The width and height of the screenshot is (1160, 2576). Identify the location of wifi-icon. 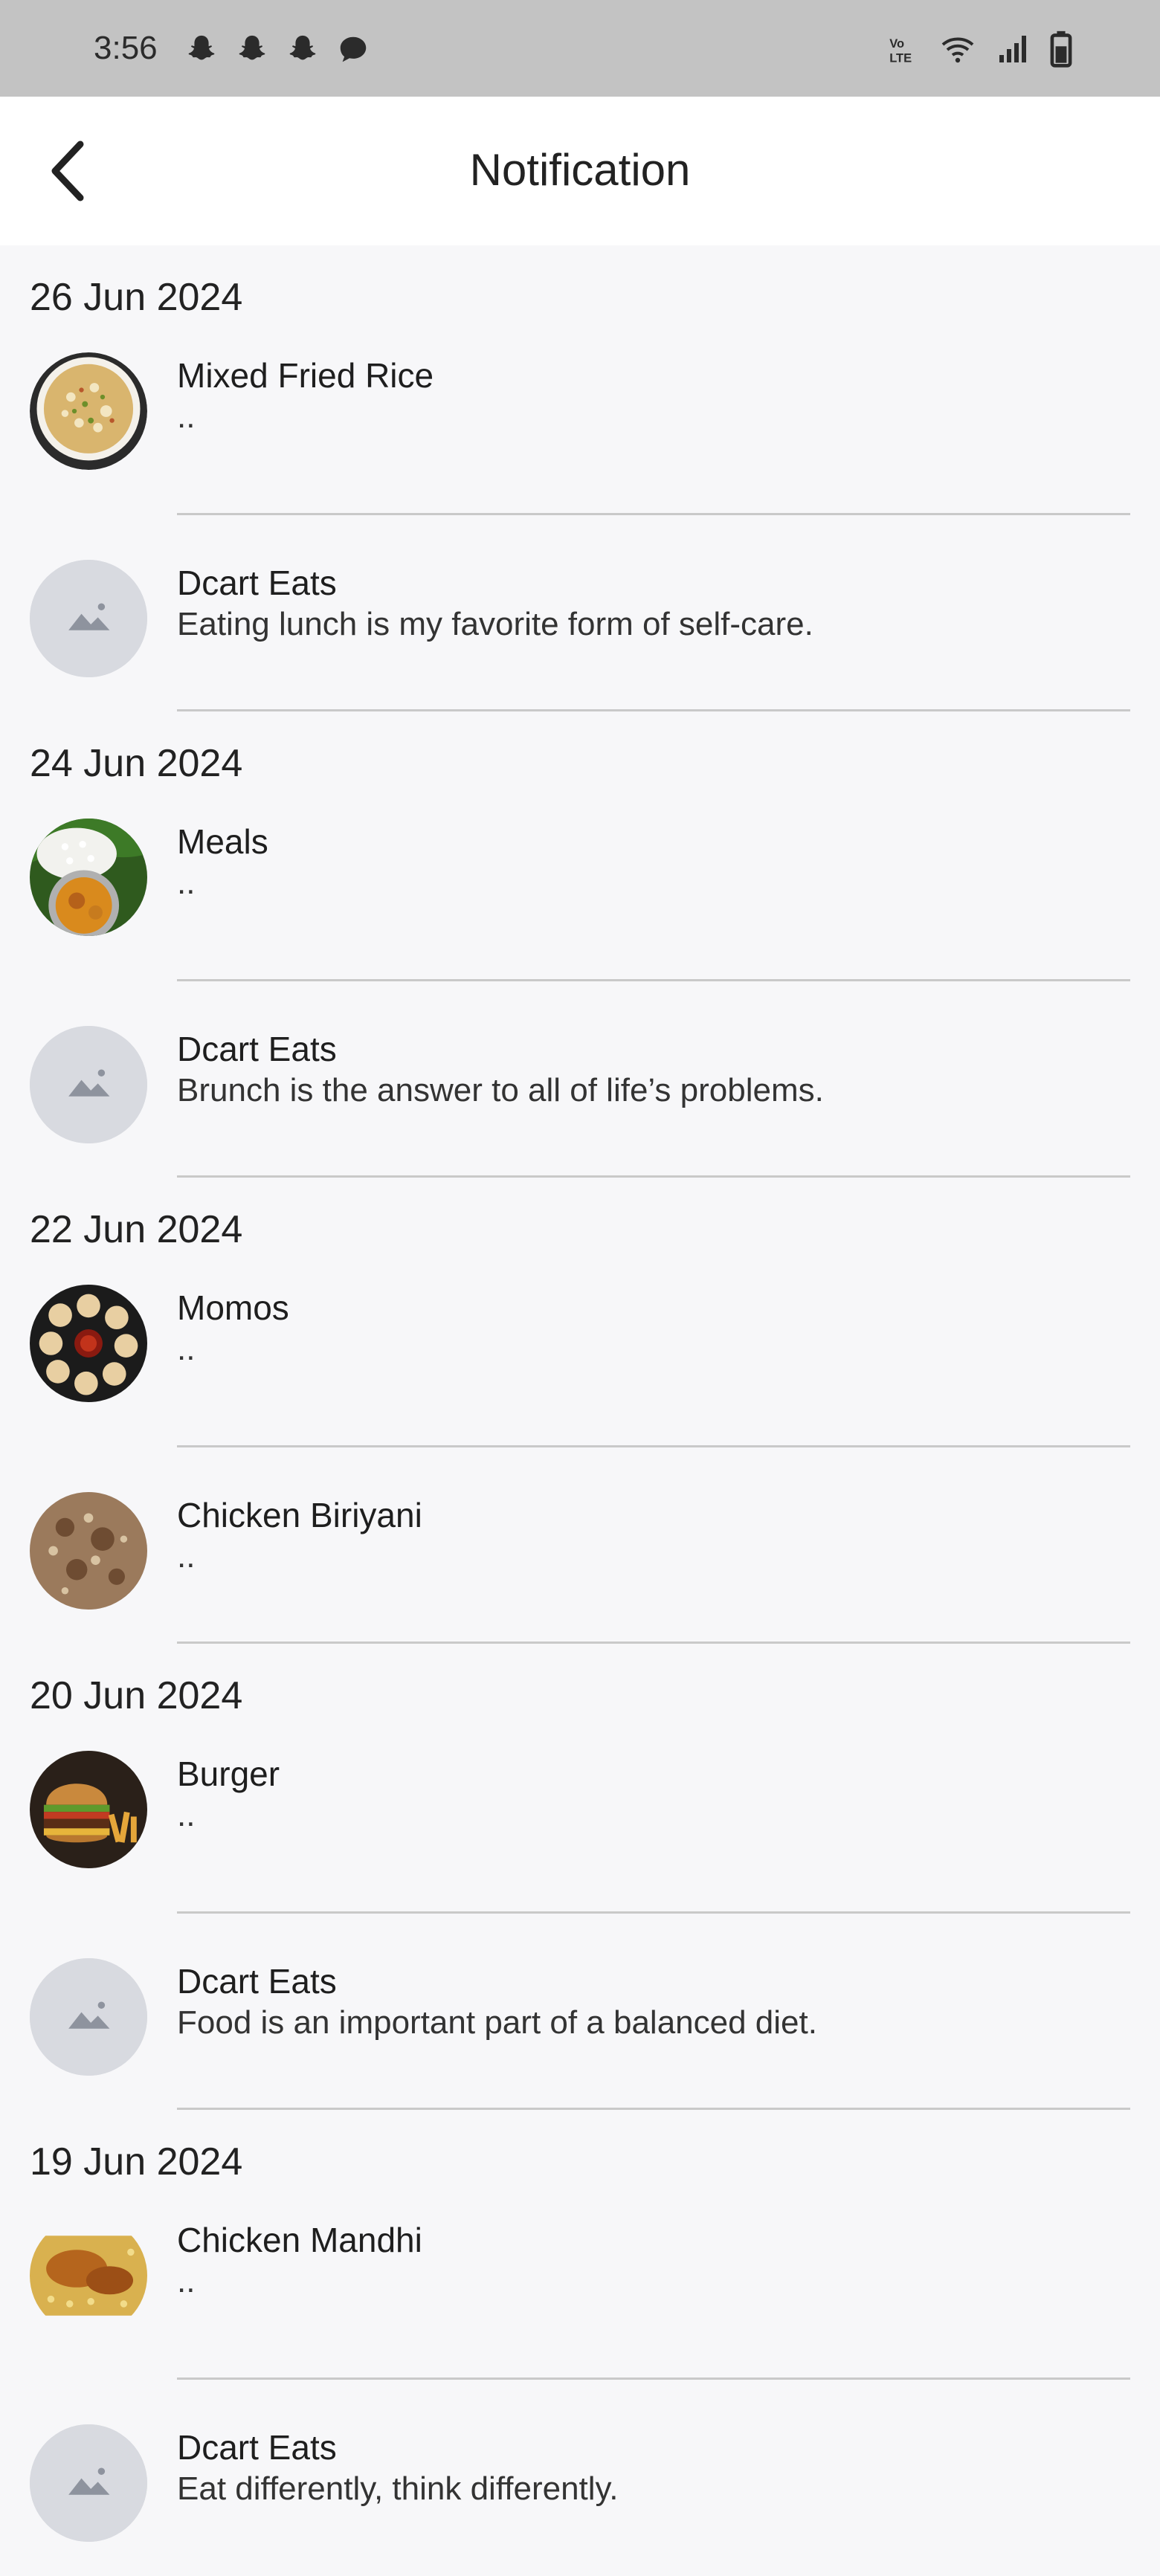
(958, 50).